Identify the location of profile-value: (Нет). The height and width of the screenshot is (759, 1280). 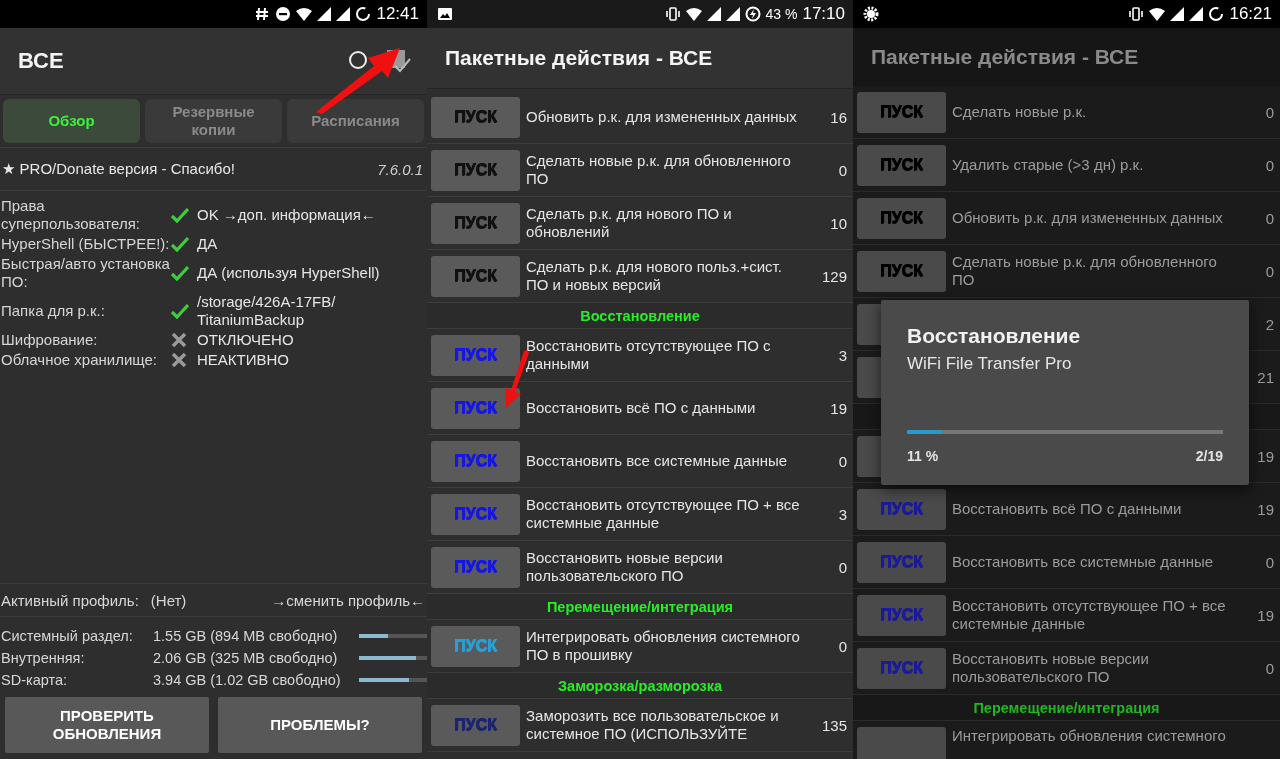
(168, 600).